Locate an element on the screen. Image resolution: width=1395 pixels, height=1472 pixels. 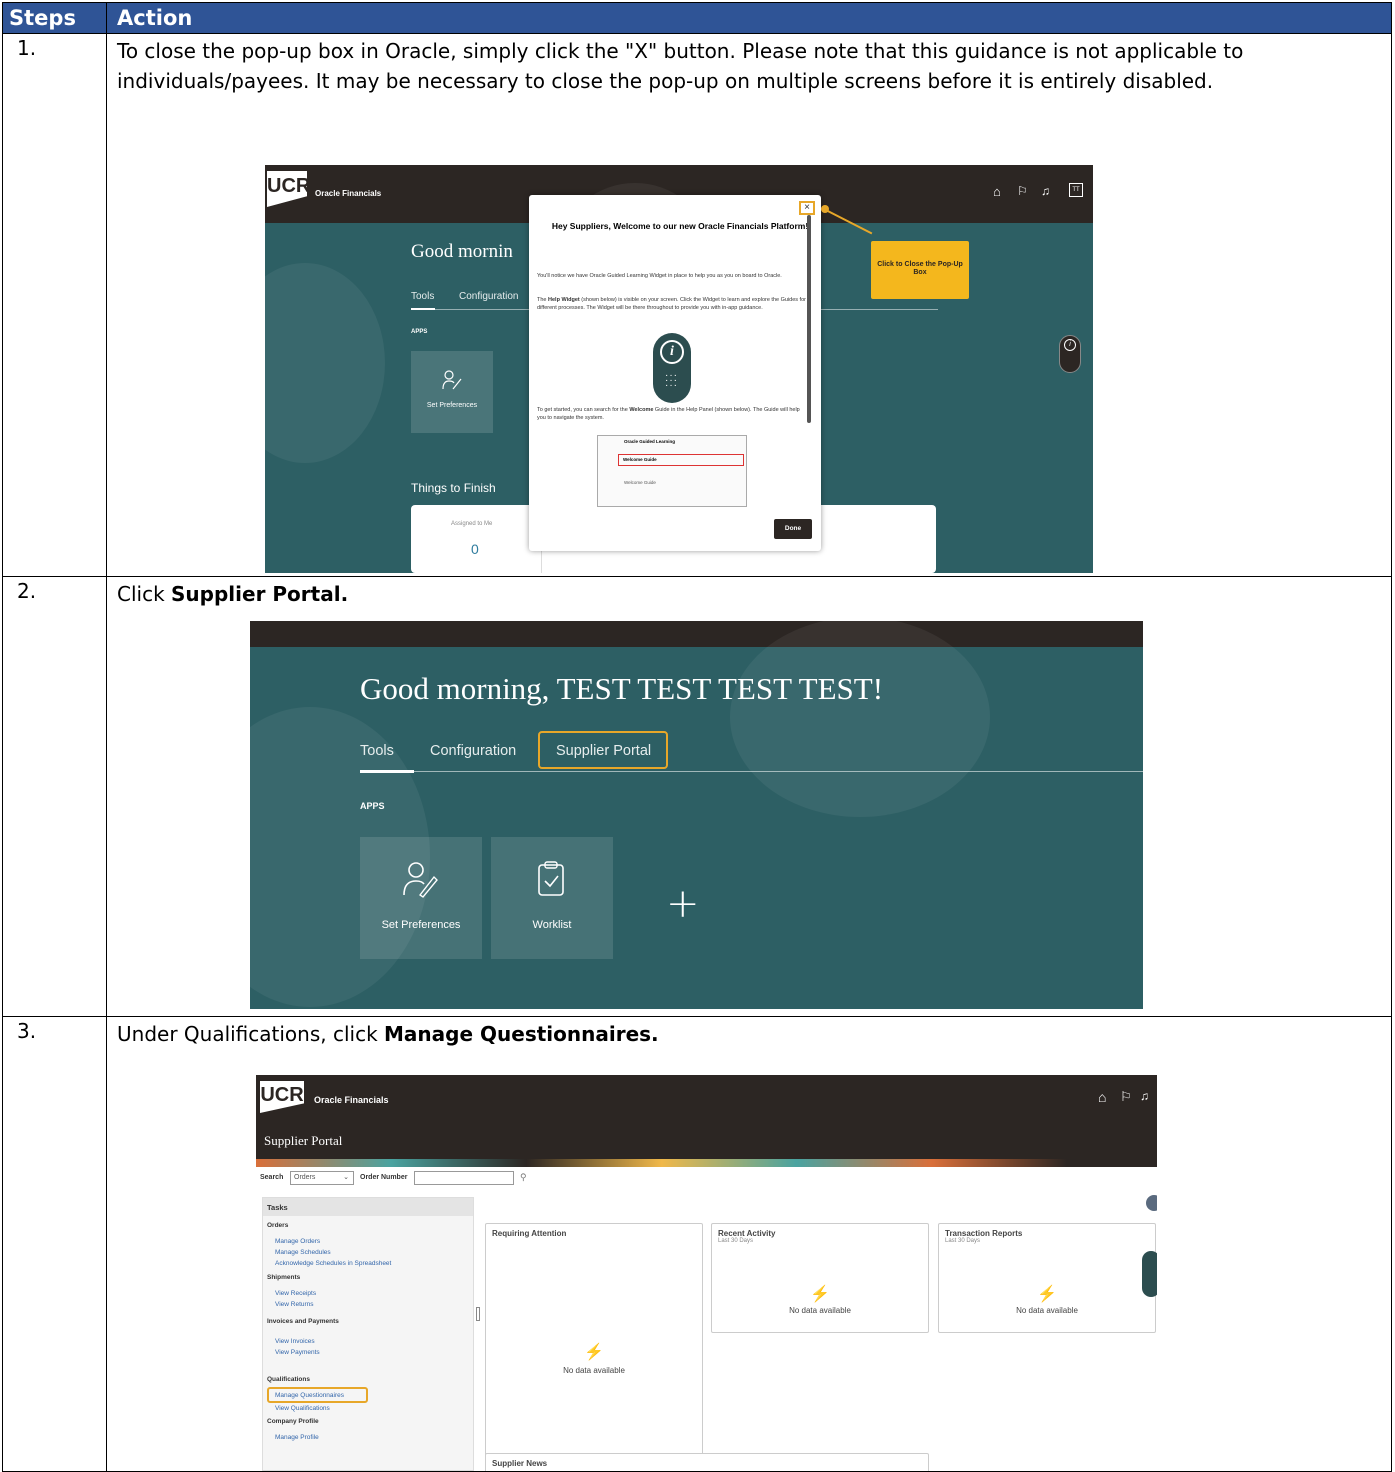
worklist-card: Worklist is located at coordinates (552, 898).